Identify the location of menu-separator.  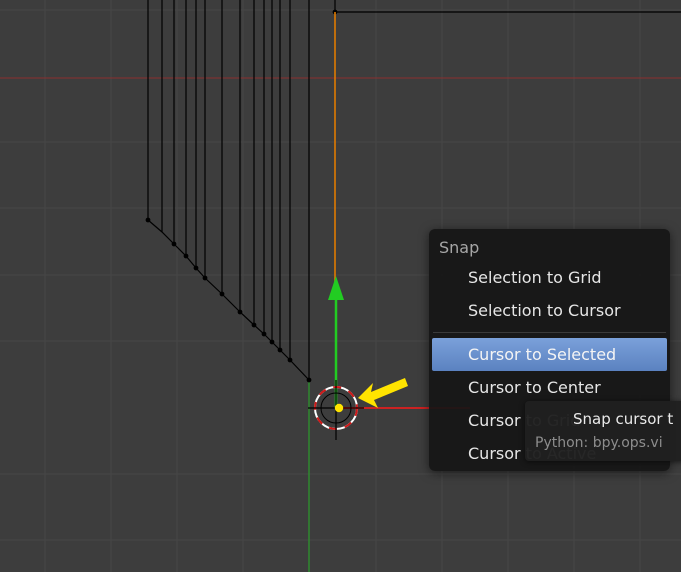
(549, 332).